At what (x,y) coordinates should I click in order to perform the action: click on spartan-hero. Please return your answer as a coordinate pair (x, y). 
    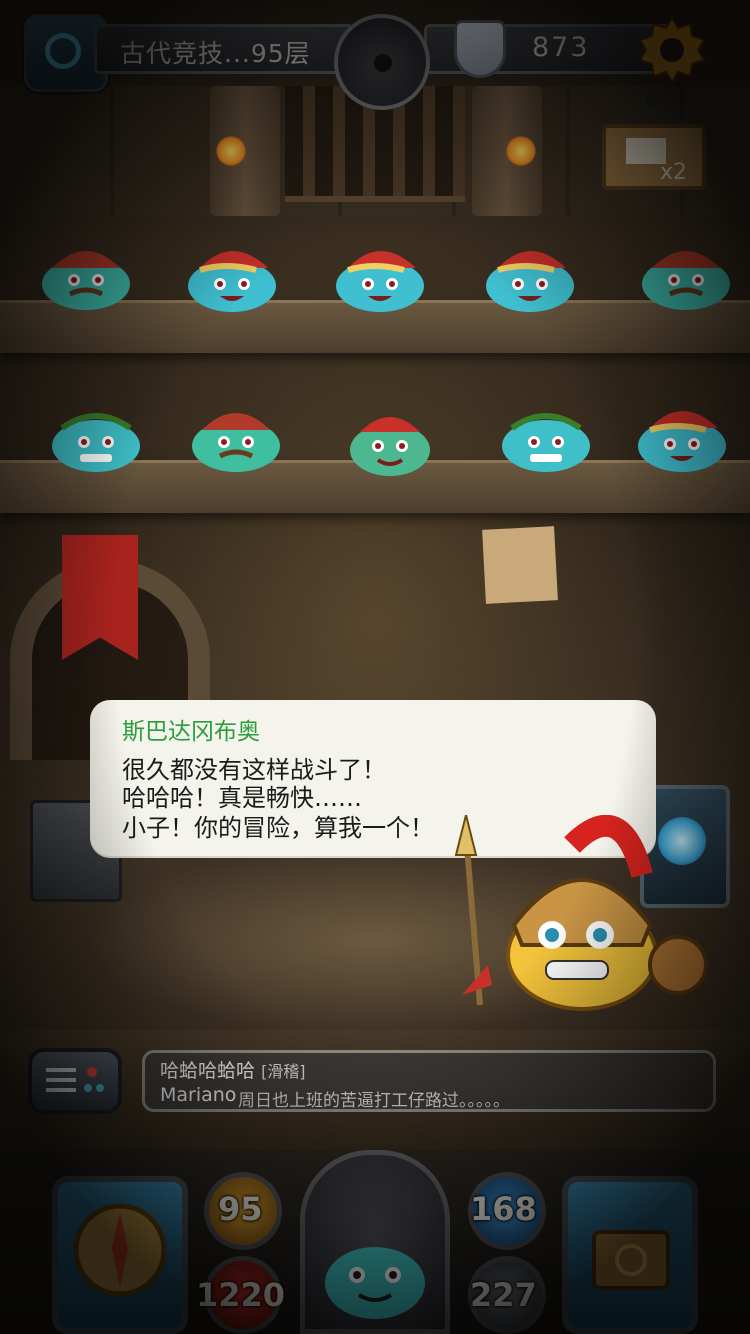
    Looking at the image, I should click on (582, 915).